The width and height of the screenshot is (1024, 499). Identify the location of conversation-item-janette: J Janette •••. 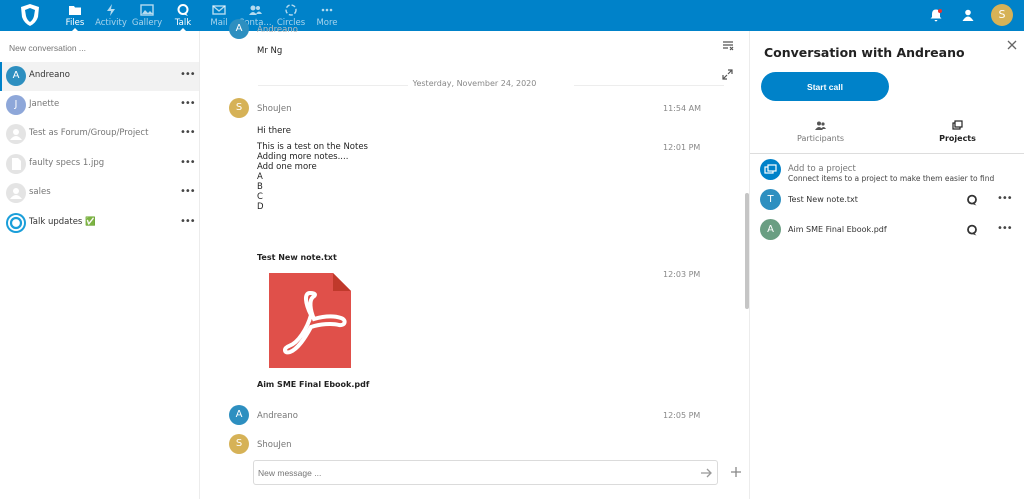
(99, 105).